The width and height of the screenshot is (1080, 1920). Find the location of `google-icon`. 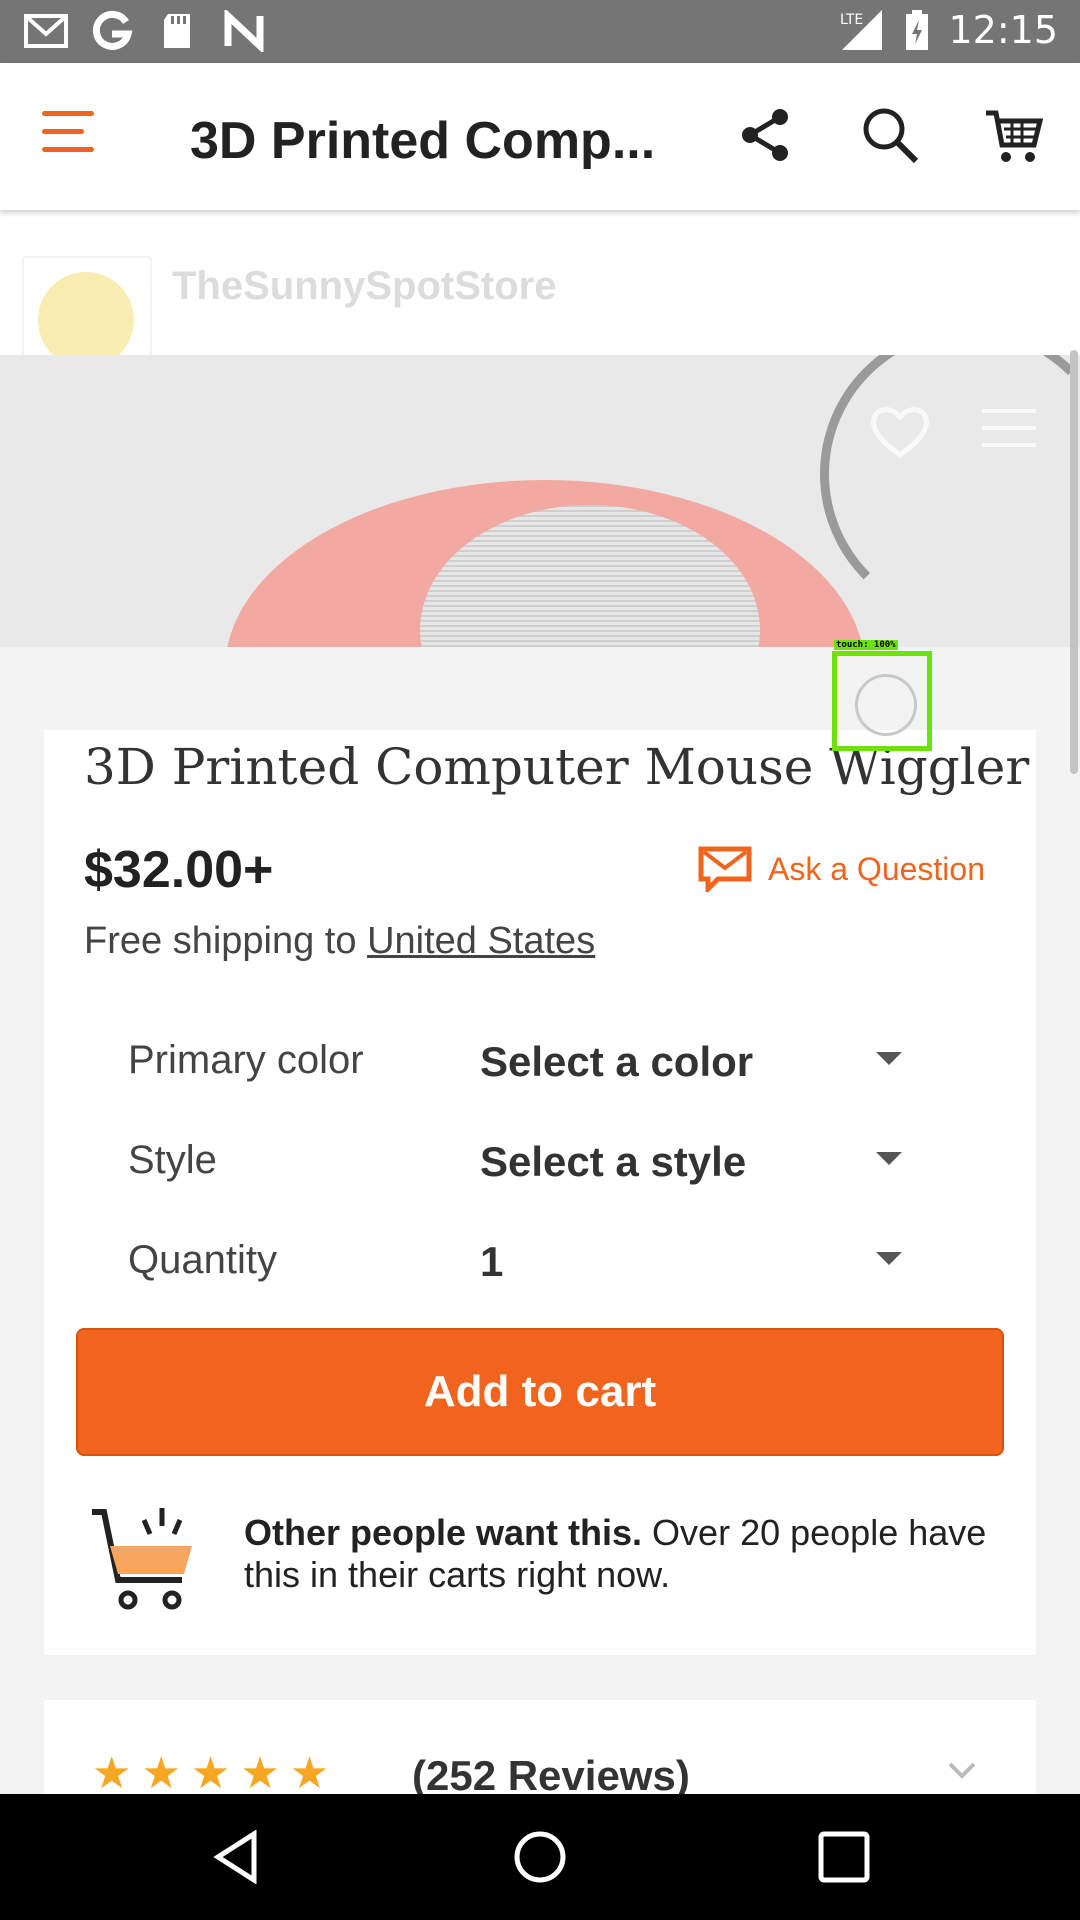

google-icon is located at coordinates (112, 30).